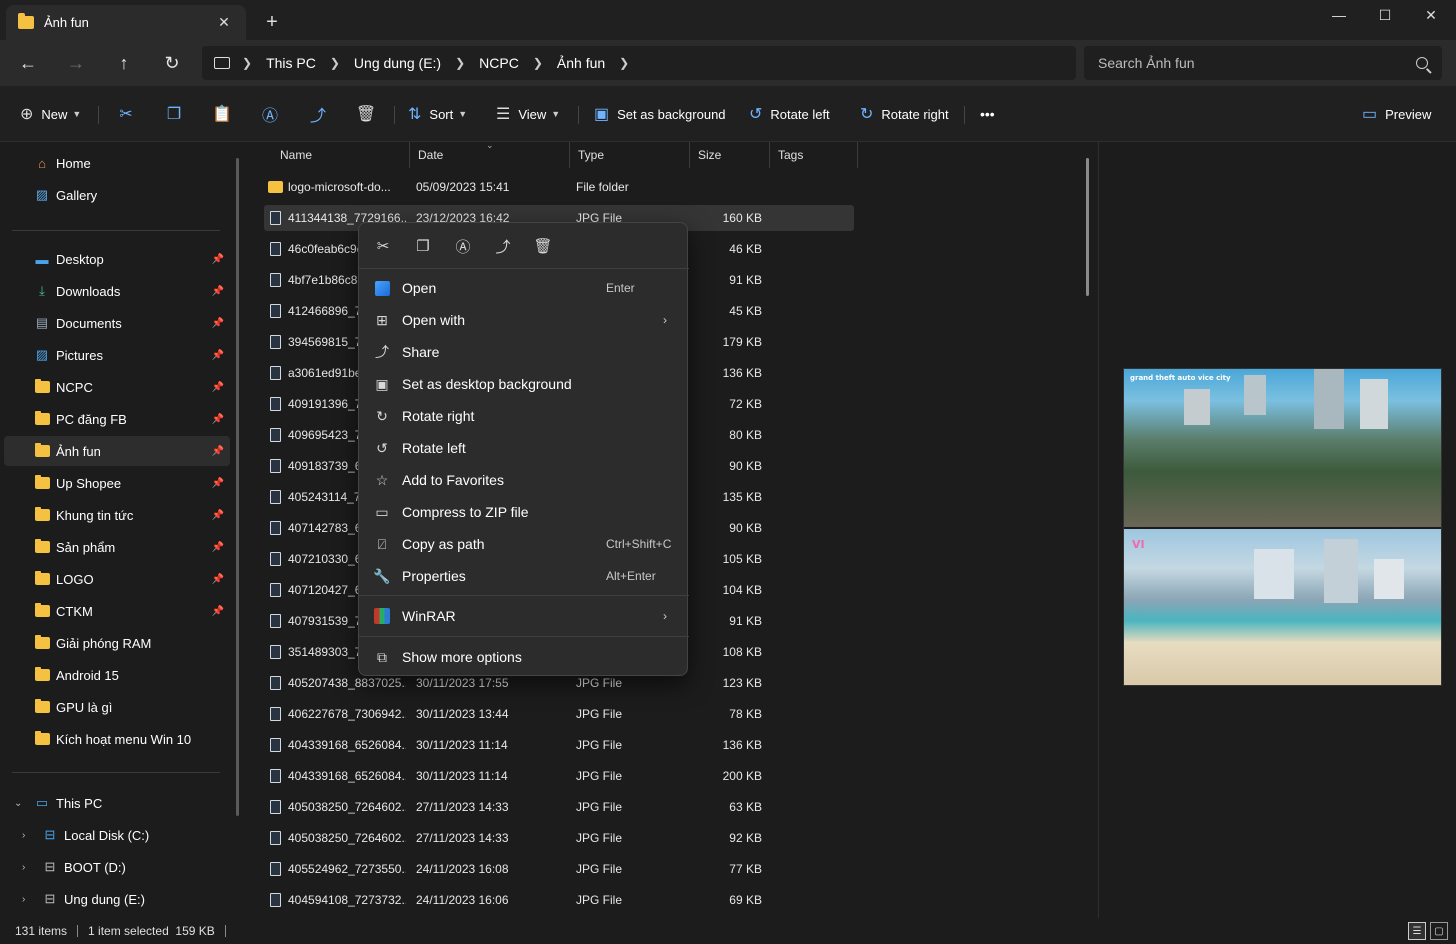 The width and height of the screenshot is (1456, 944). Describe the element at coordinates (987, 114) in the screenshot. I see `more-options-button: •••` at that location.